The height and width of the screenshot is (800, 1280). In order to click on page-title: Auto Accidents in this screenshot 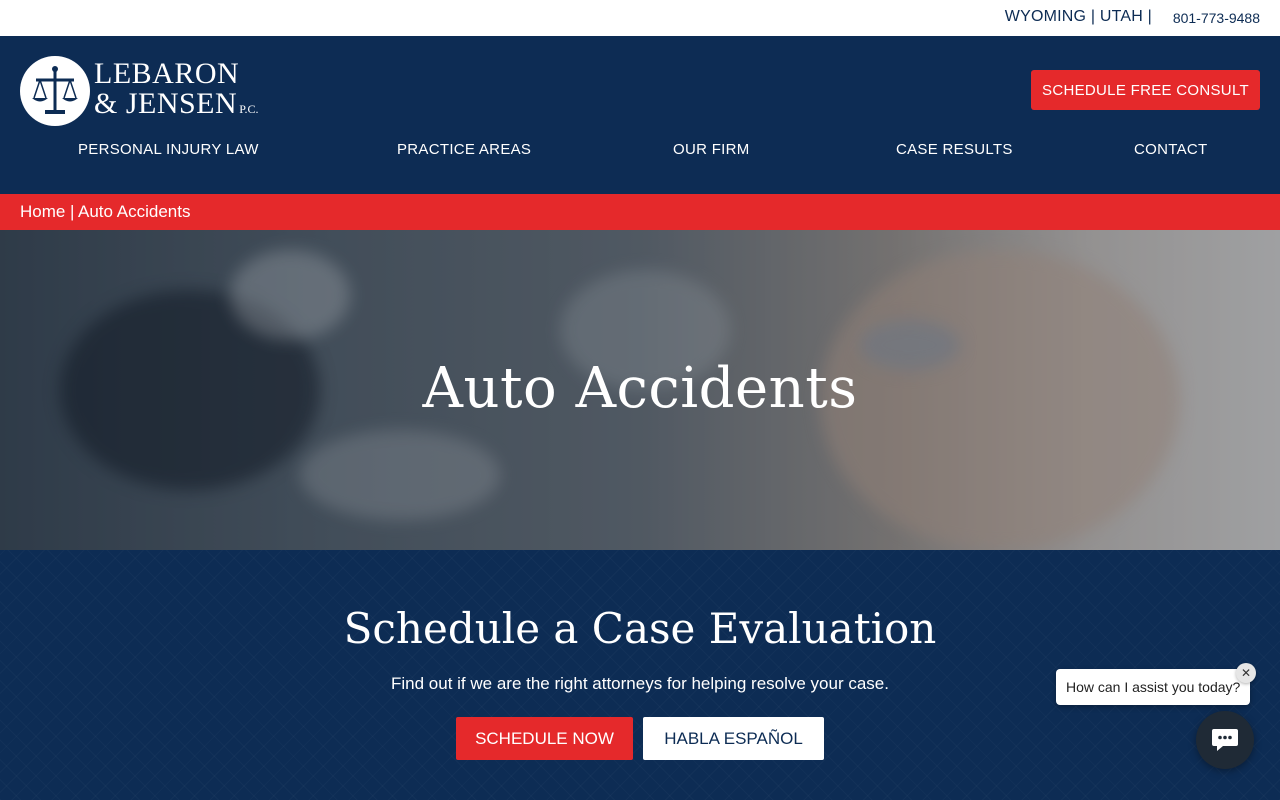, I will do `click(640, 388)`.